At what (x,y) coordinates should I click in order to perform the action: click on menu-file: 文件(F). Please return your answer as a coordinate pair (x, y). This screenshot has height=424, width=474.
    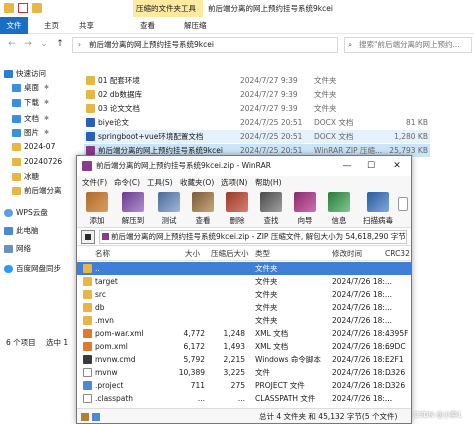
    Looking at the image, I should click on (94, 183).